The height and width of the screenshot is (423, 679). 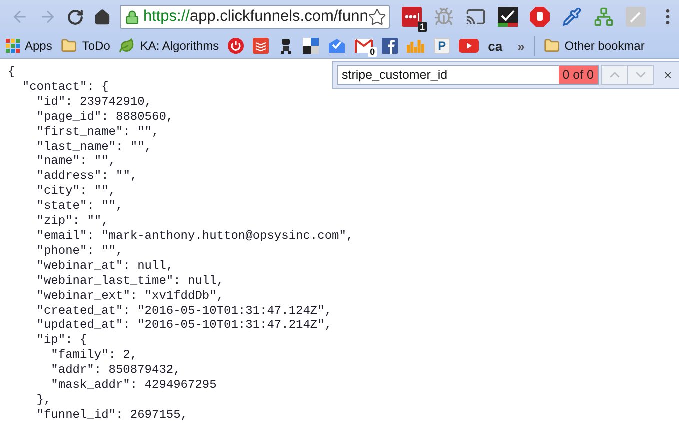 What do you see at coordinates (76, 192) in the screenshot?
I see `json-line: "city": "",` at bounding box center [76, 192].